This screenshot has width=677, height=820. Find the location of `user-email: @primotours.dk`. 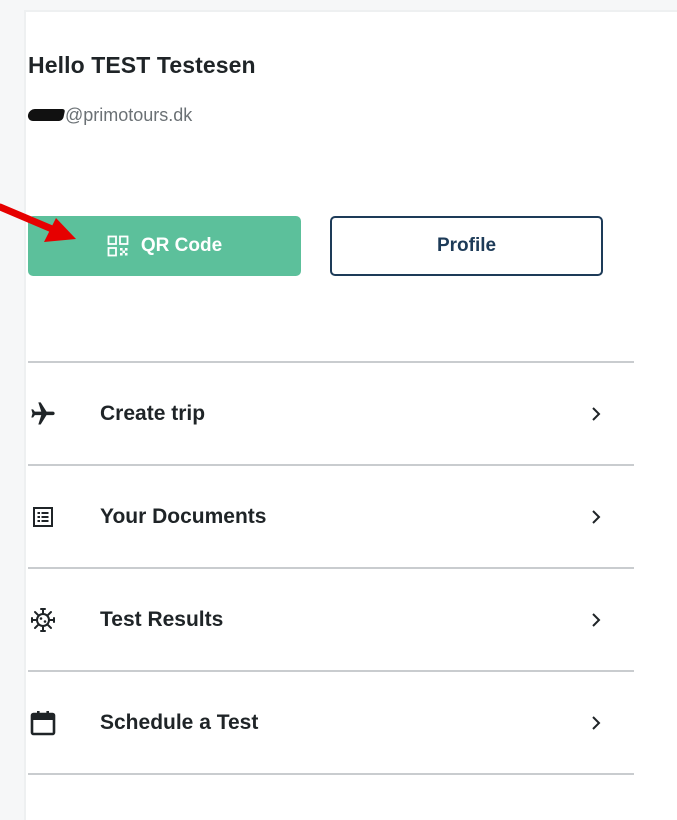

user-email: @primotours.dk is located at coordinates (109, 115).